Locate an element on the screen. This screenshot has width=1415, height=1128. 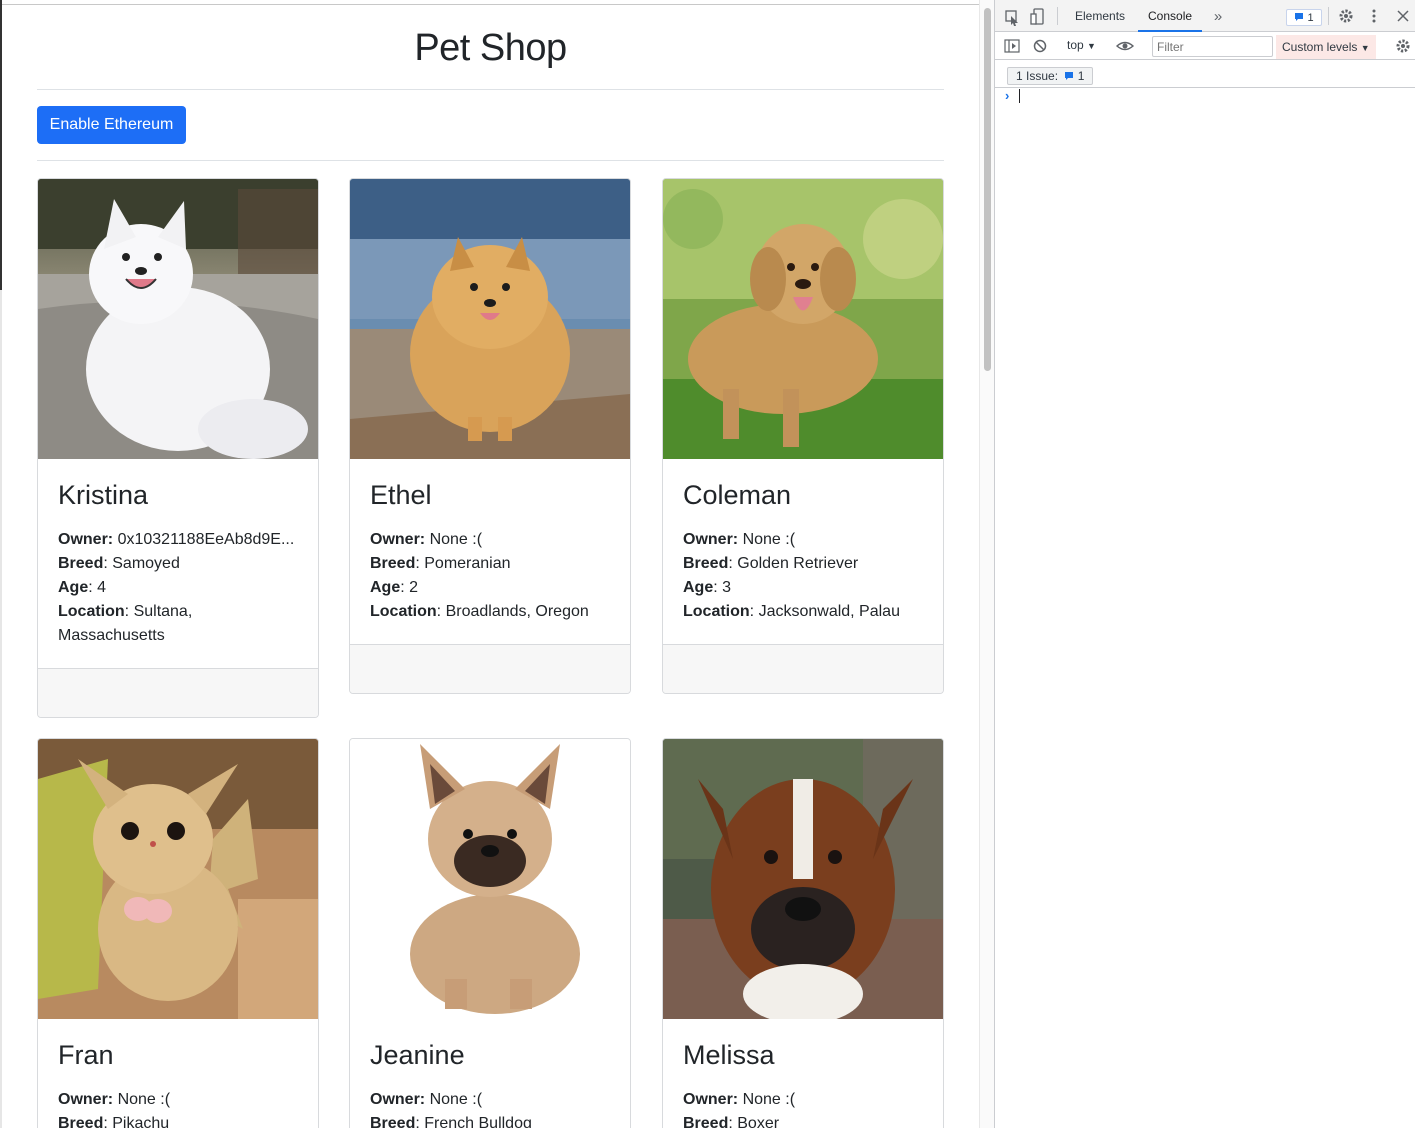
pet-name: Ethel is located at coordinates (401, 495).